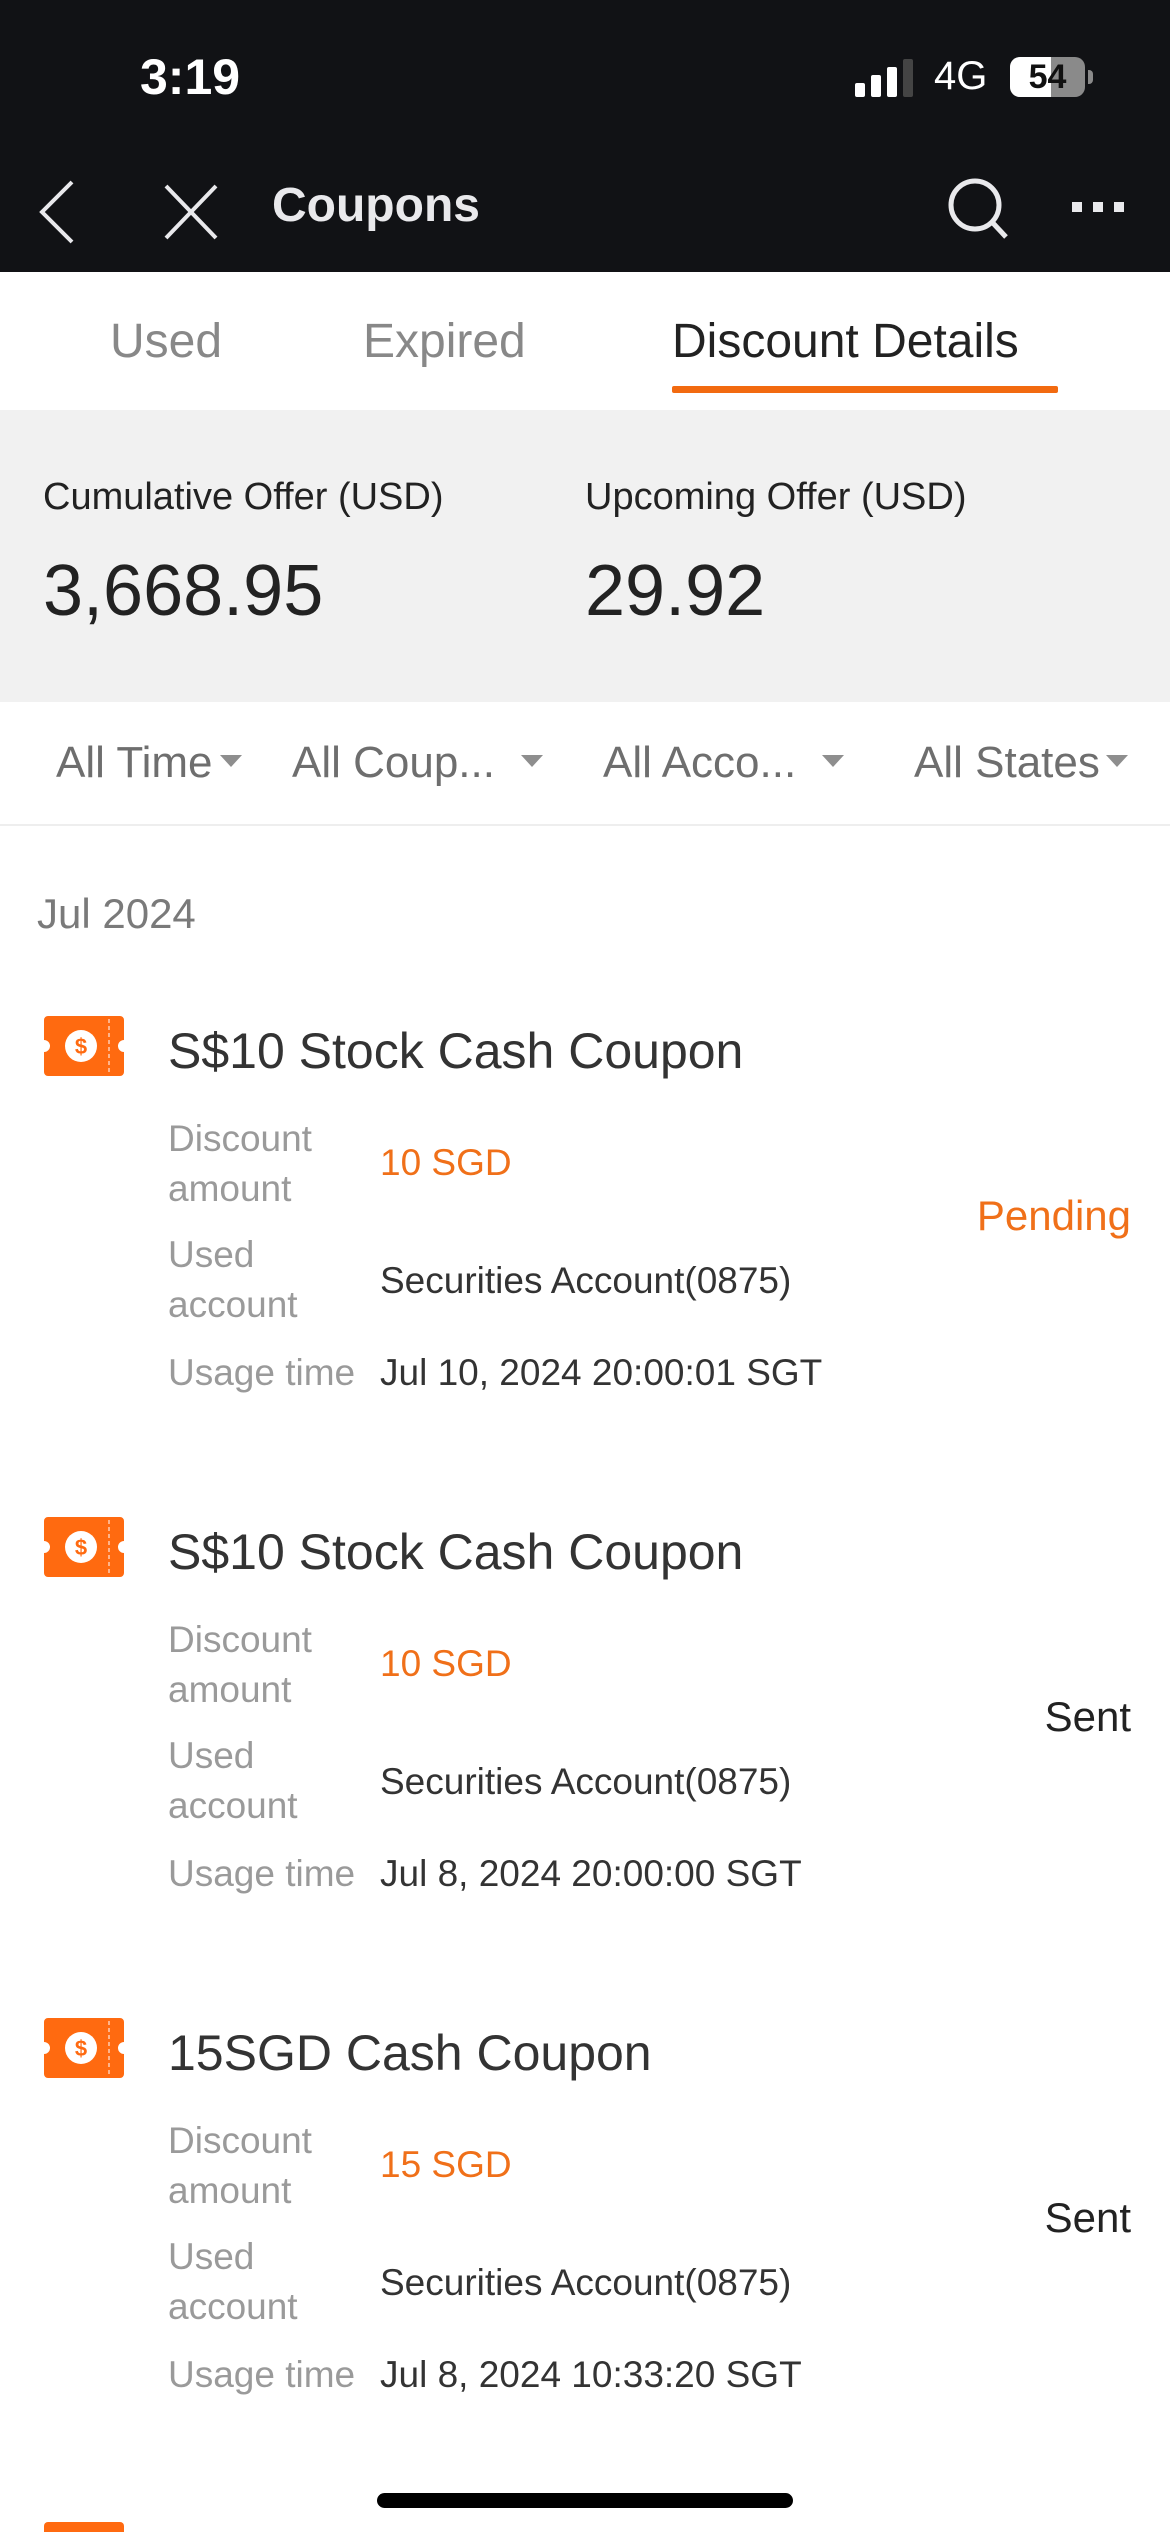 The height and width of the screenshot is (2532, 1170). I want to click on tab-expired: Expired, so click(444, 341).